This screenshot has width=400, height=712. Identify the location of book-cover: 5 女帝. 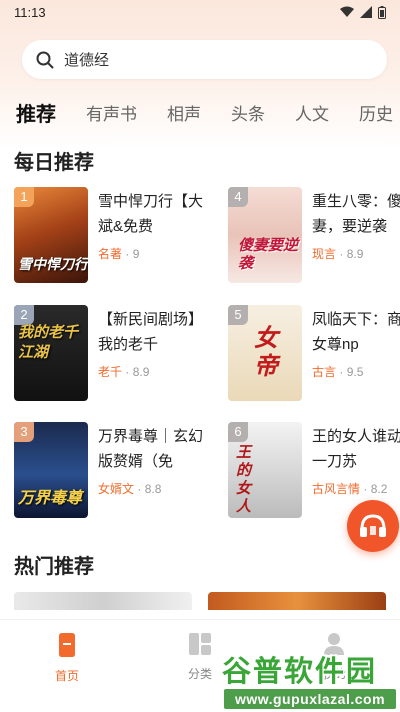
(265, 353).